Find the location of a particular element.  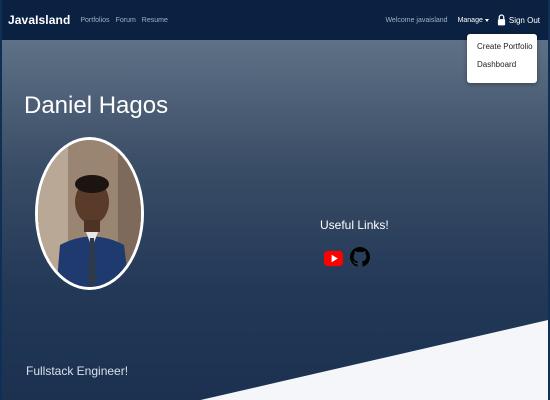

avatar-photo is located at coordinates (89, 213).